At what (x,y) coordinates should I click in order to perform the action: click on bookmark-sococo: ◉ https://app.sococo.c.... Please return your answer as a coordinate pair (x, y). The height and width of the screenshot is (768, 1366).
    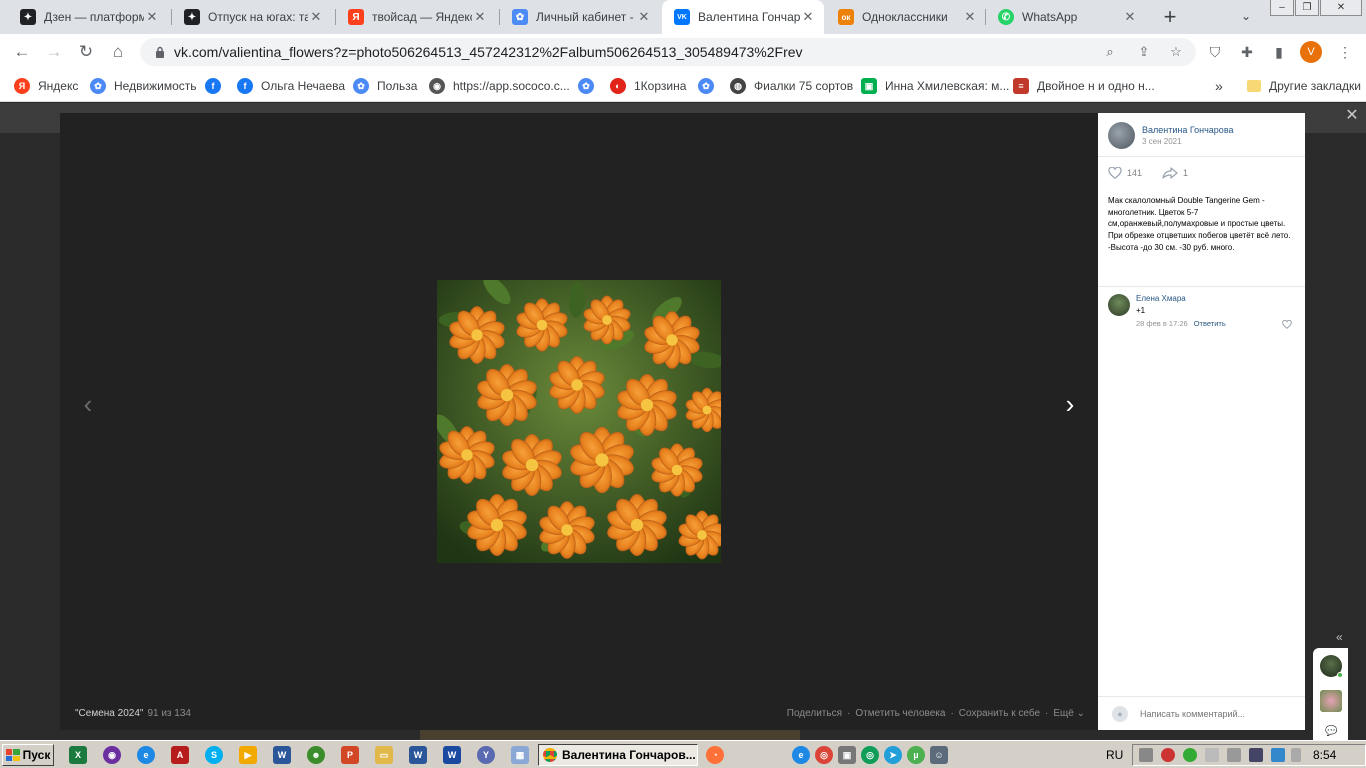
    Looking at the image, I should click on (499, 86).